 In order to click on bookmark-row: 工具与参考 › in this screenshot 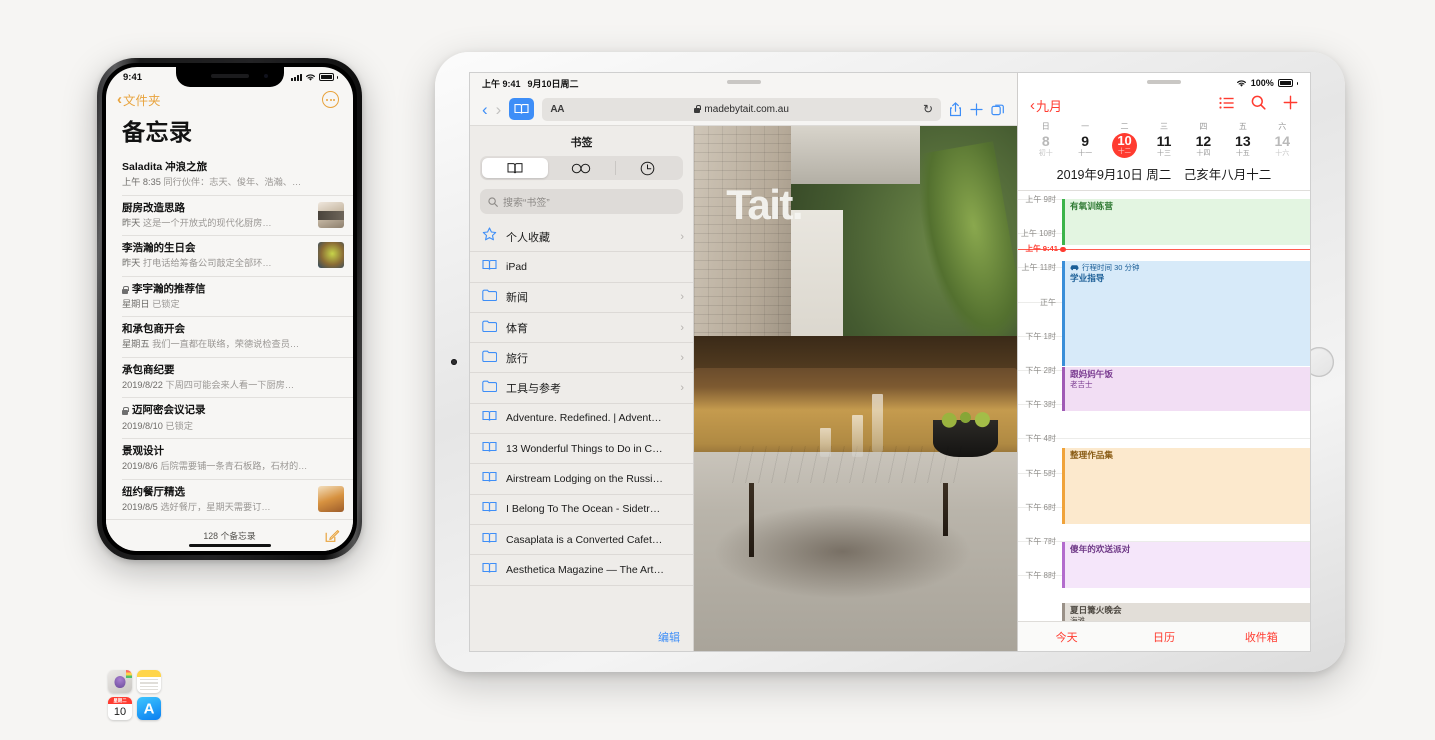, I will do `click(581, 388)`.